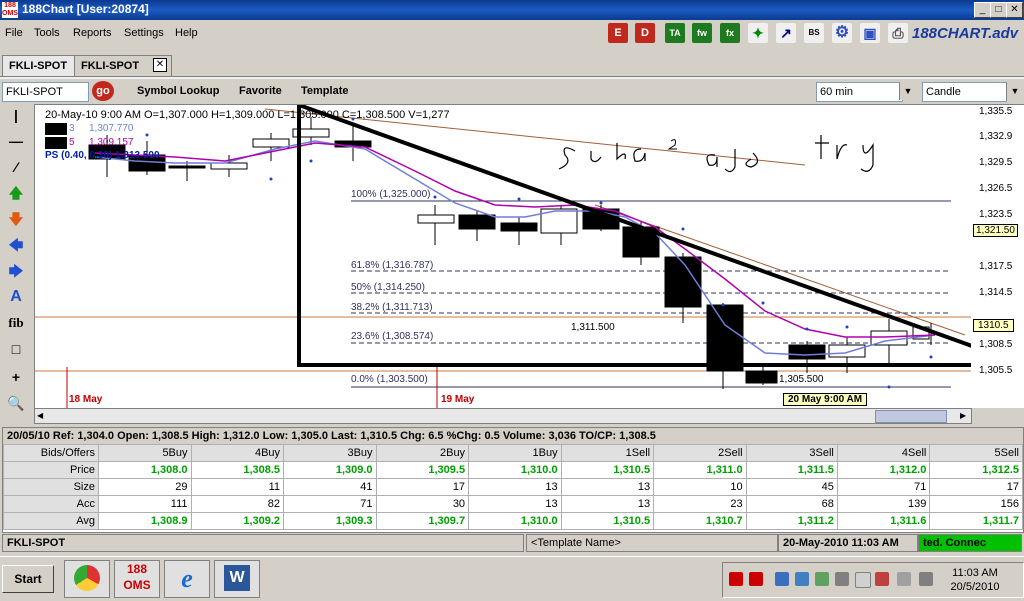  What do you see at coordinates (982, 10) in the screenshot?
I see `minimize-button: _` at bounding box center [982, 10].